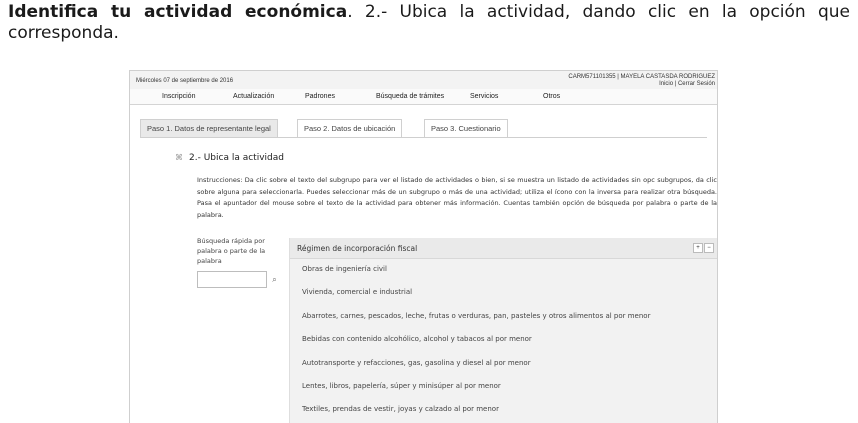 The width and height of the screenshot is (858, 423). I want to click on tab-paso-2: Paso 2. Datos de ubicación, so click(350, 128).